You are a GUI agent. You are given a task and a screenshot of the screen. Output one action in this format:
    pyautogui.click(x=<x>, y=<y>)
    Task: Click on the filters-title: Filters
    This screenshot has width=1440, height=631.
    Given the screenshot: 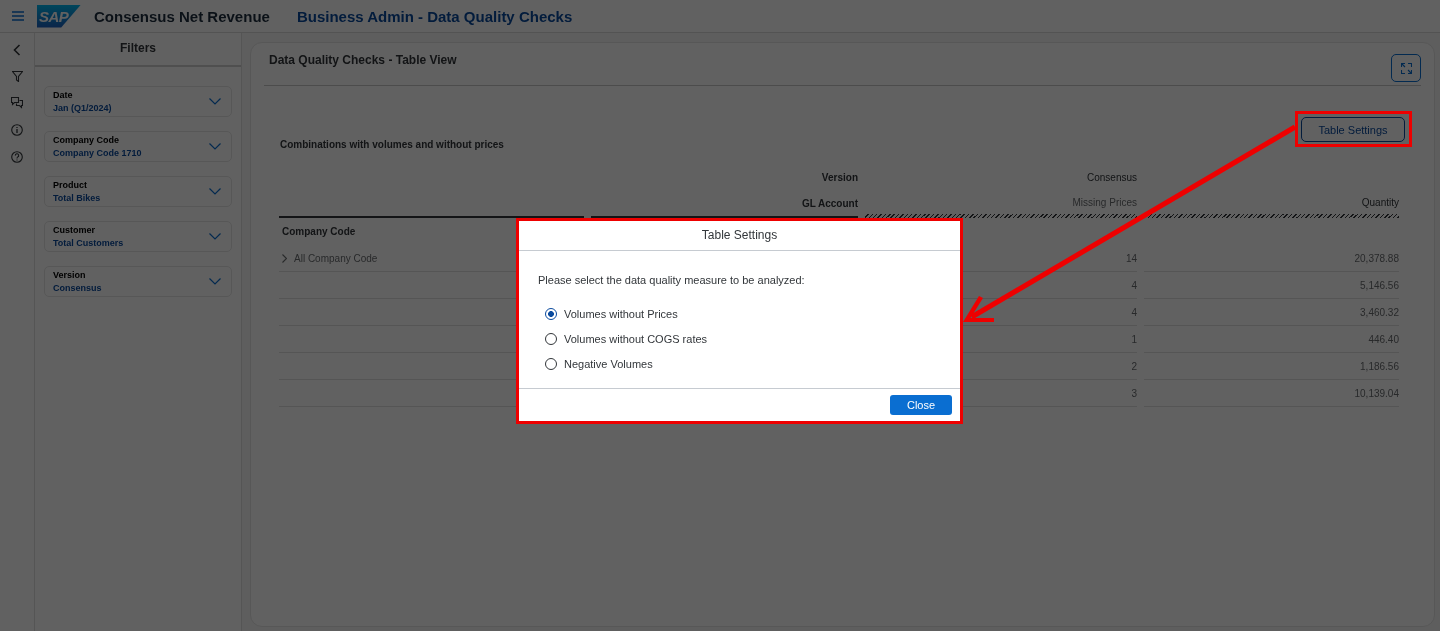 What is the action you would take?
    pyautogui.click(x=138, y=50)
    